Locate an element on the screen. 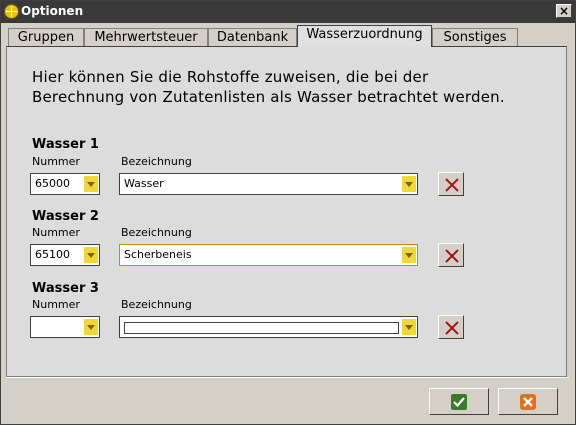 This screenshot has height=425, width=576. wasser-2-bezeichnung-label: Bezeichnung is located at coordinates (156, 232).